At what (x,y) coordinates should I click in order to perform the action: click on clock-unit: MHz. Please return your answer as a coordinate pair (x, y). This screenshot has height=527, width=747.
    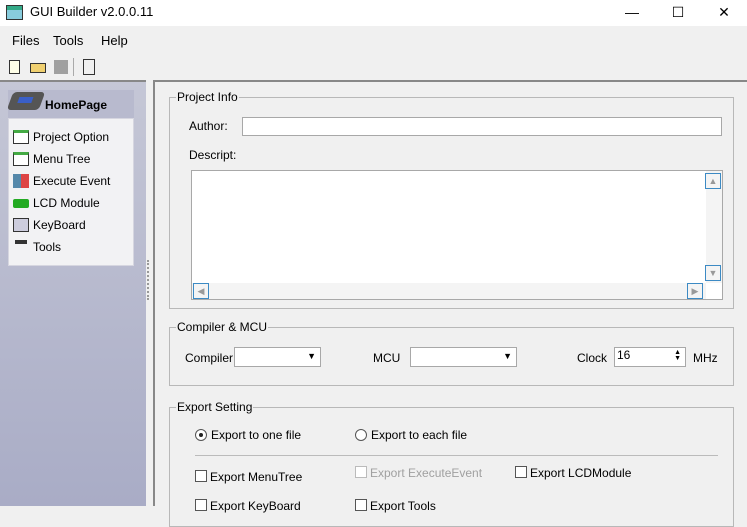
    Looking at the image, I should click on (705, 358).